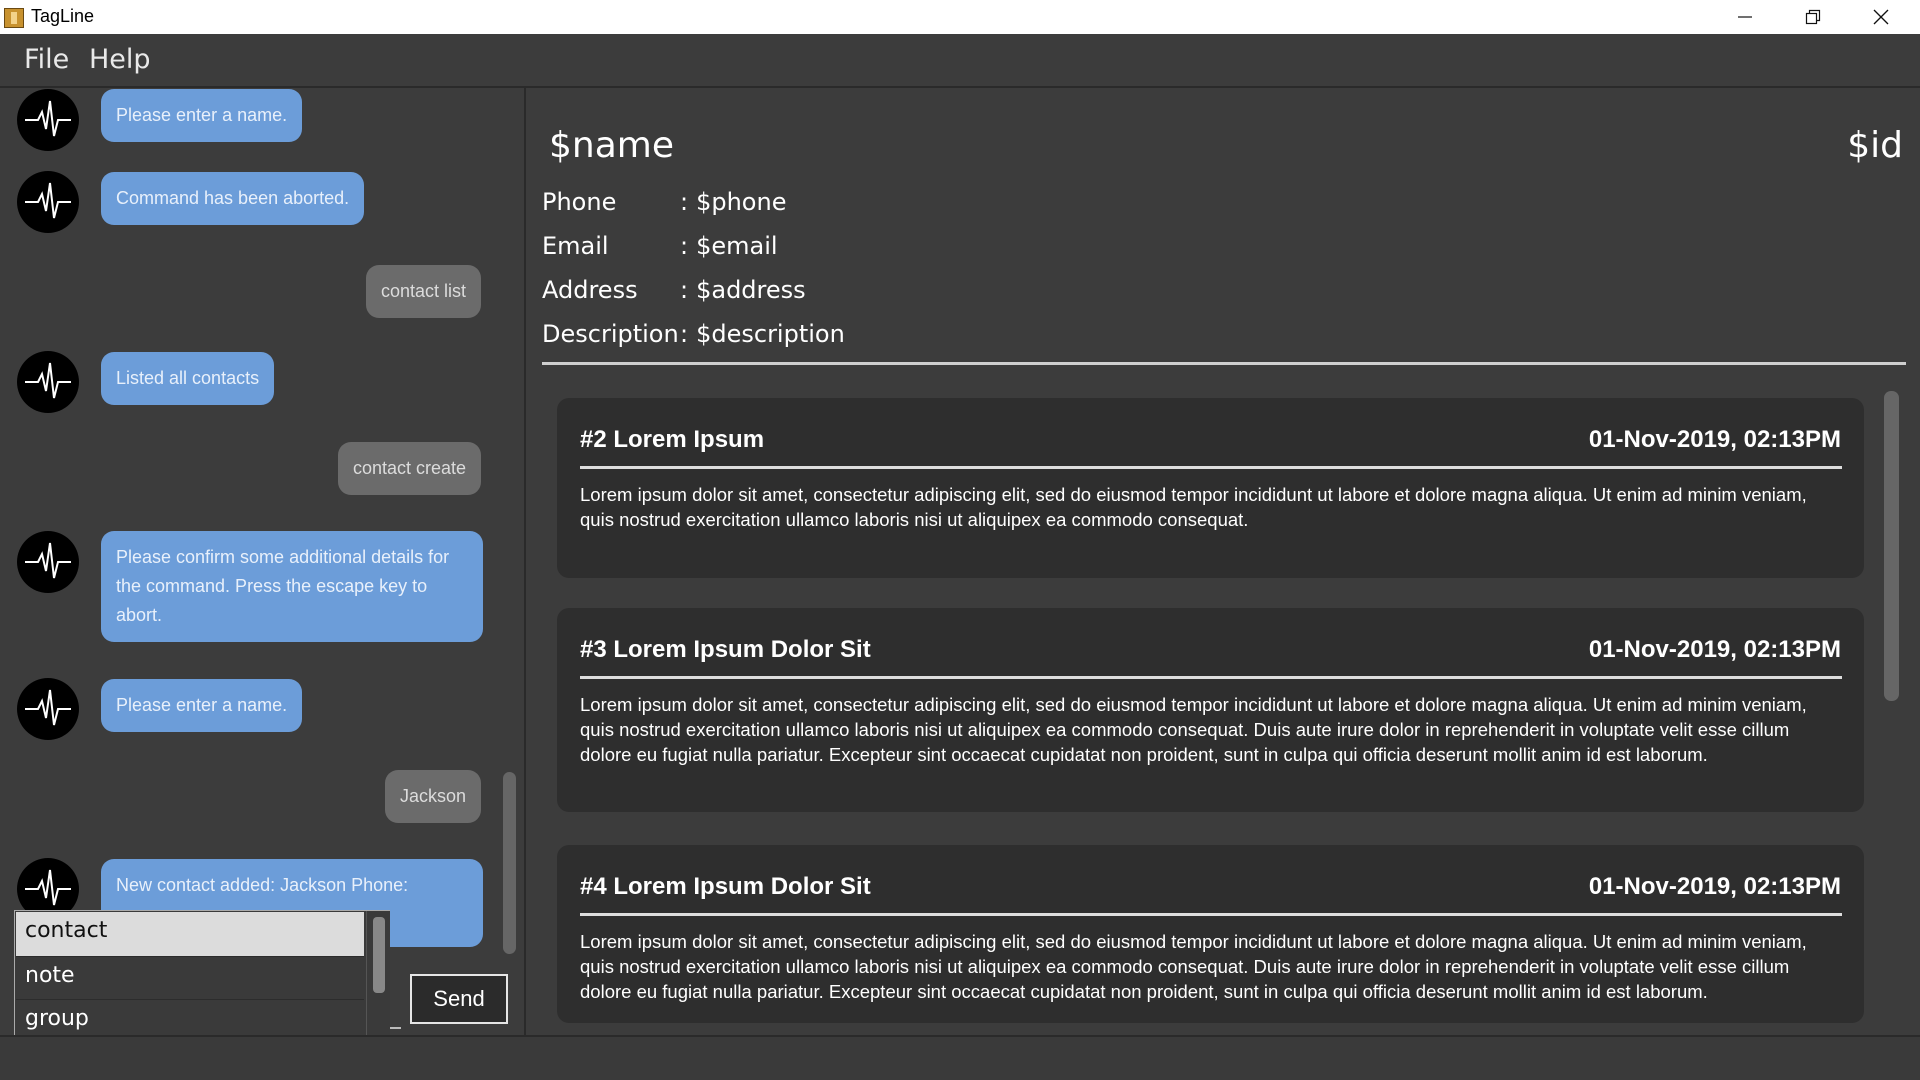 This screenshot has height=1080, width=1920. Describe the element at coordinates (1875, 145) in the screenshot. I see `contact-id: $id` at that location.